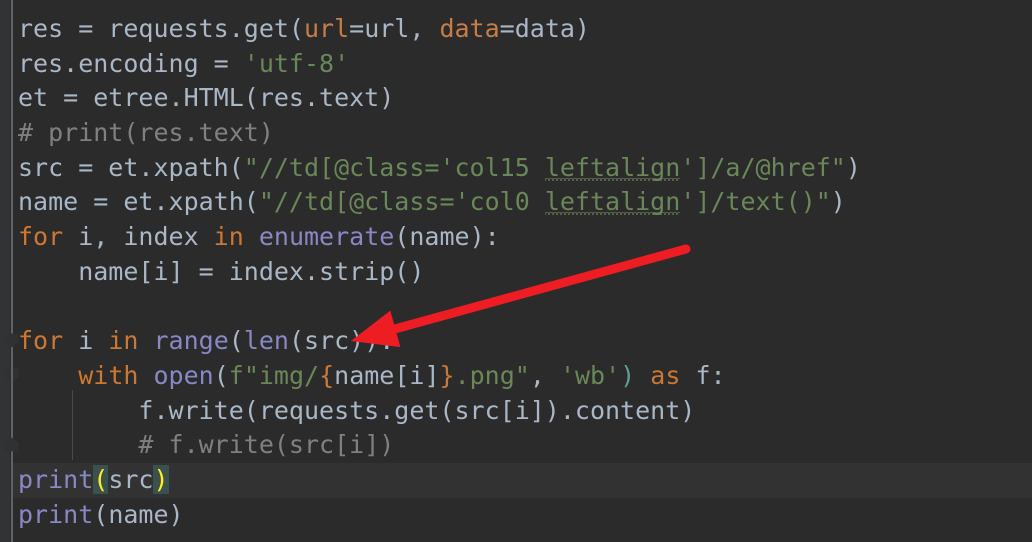  What do you see at coordinates (161, 28) in the screenshot?
I see `code-token: res = requests.get(` at bounding box center [161, 28].